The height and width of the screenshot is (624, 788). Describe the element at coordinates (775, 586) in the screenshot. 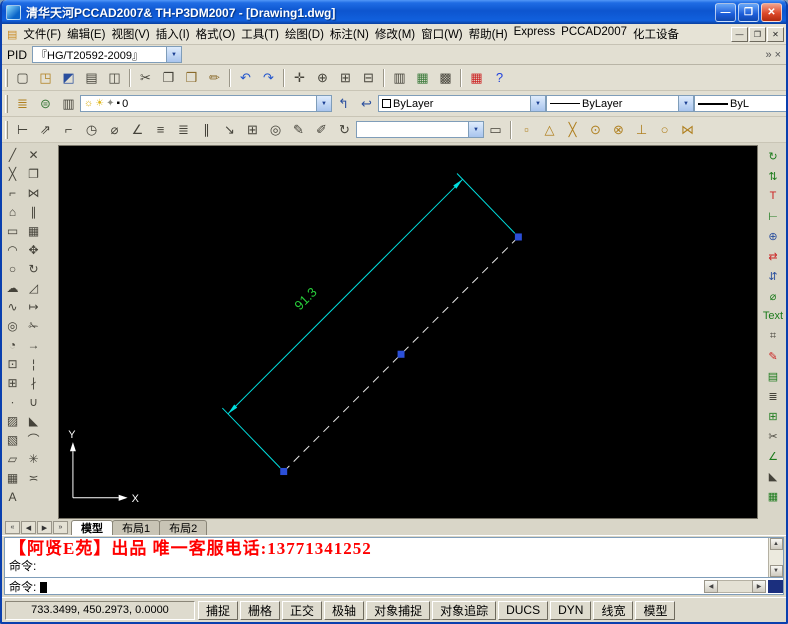

I see `window-resize-grip` at that location.